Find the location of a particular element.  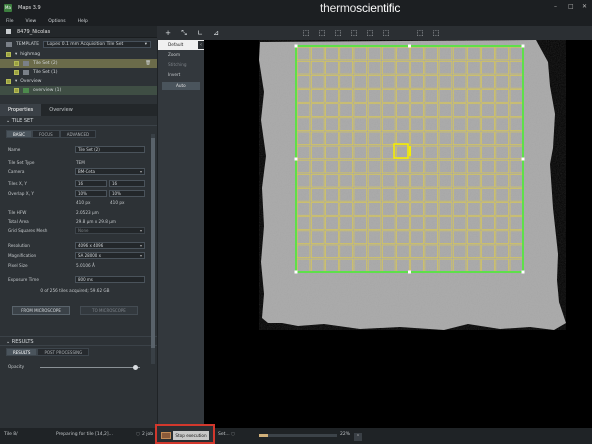

overlap-y-input: 10% is located at coordinates (127, 193).